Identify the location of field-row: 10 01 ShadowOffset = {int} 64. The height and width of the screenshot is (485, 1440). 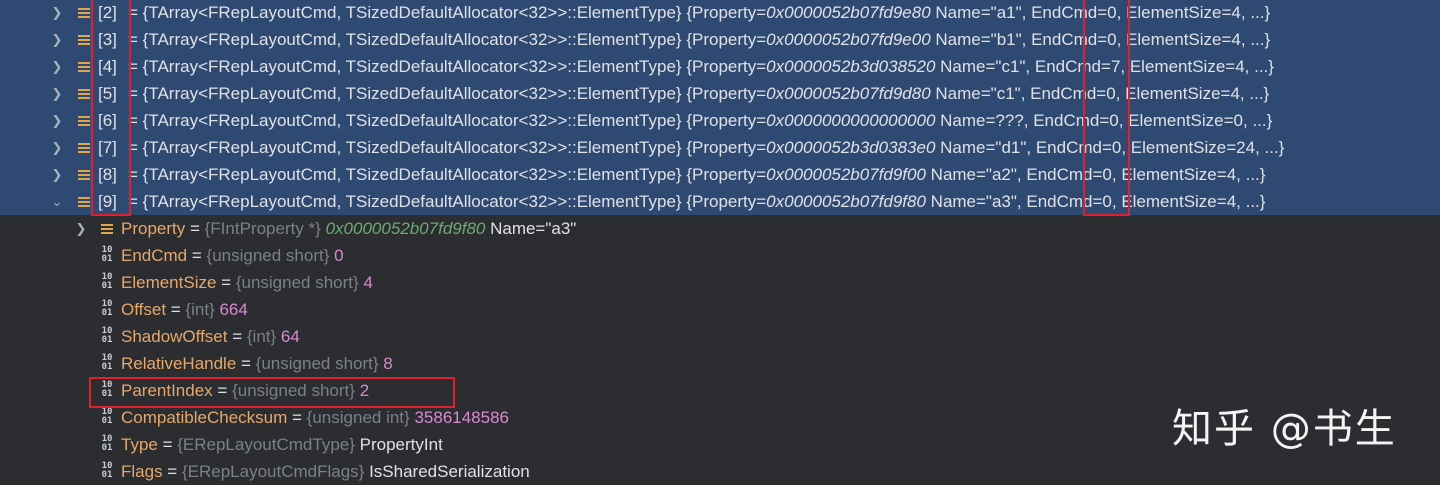
(720, 336).